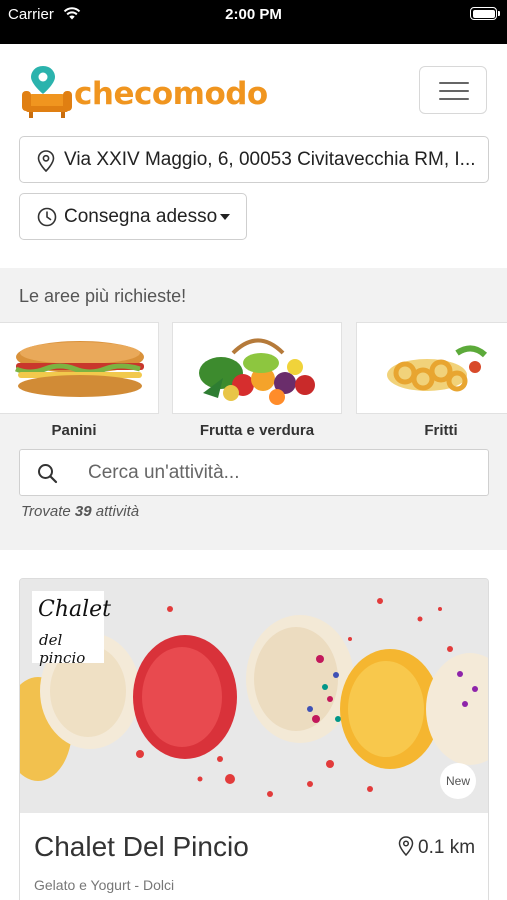 This screenshot has height=900, width=507. What do you see at coordinates (283, 472) in the screenshot?
I see `search-input` at bounding box center [283, 472].